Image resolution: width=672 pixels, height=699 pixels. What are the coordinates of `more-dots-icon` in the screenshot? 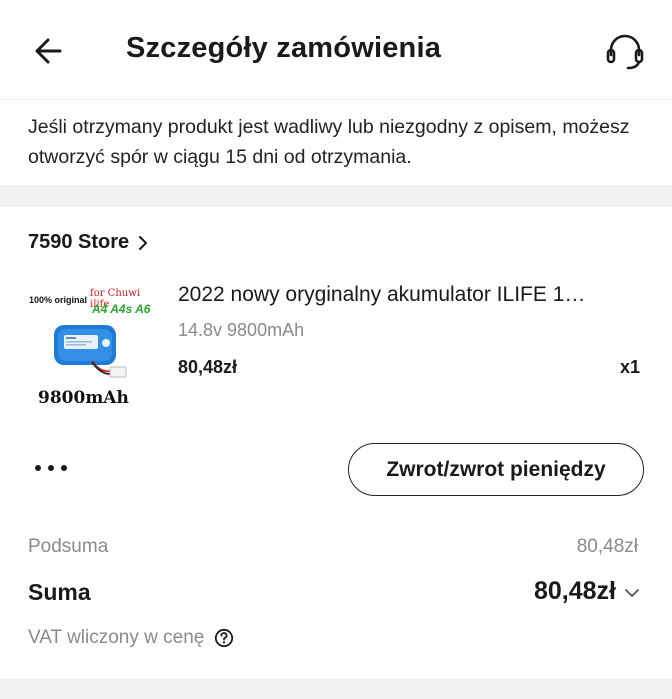 It's located at (51, 468).